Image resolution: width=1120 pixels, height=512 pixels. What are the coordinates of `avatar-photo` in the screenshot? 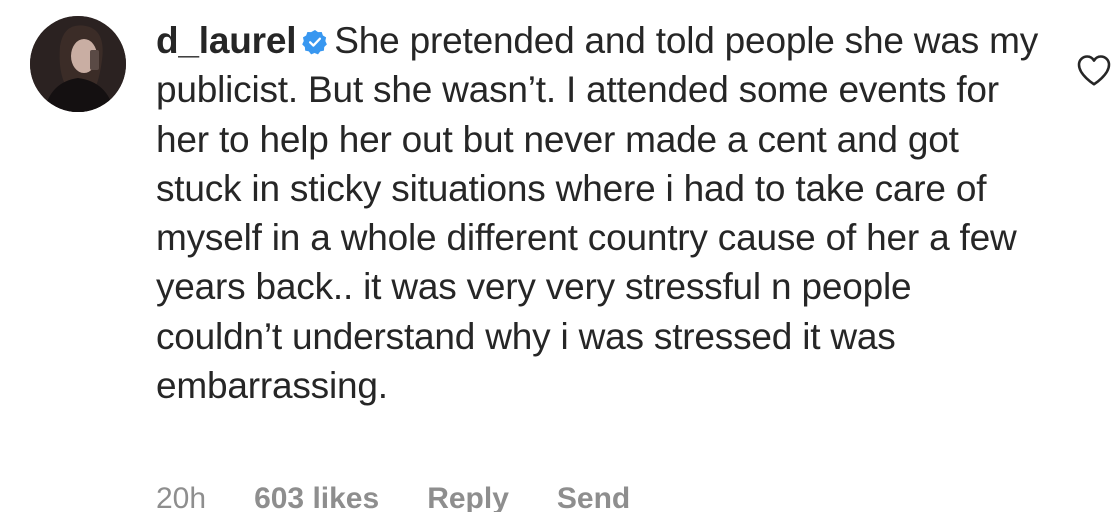 It's located at (78, 64).